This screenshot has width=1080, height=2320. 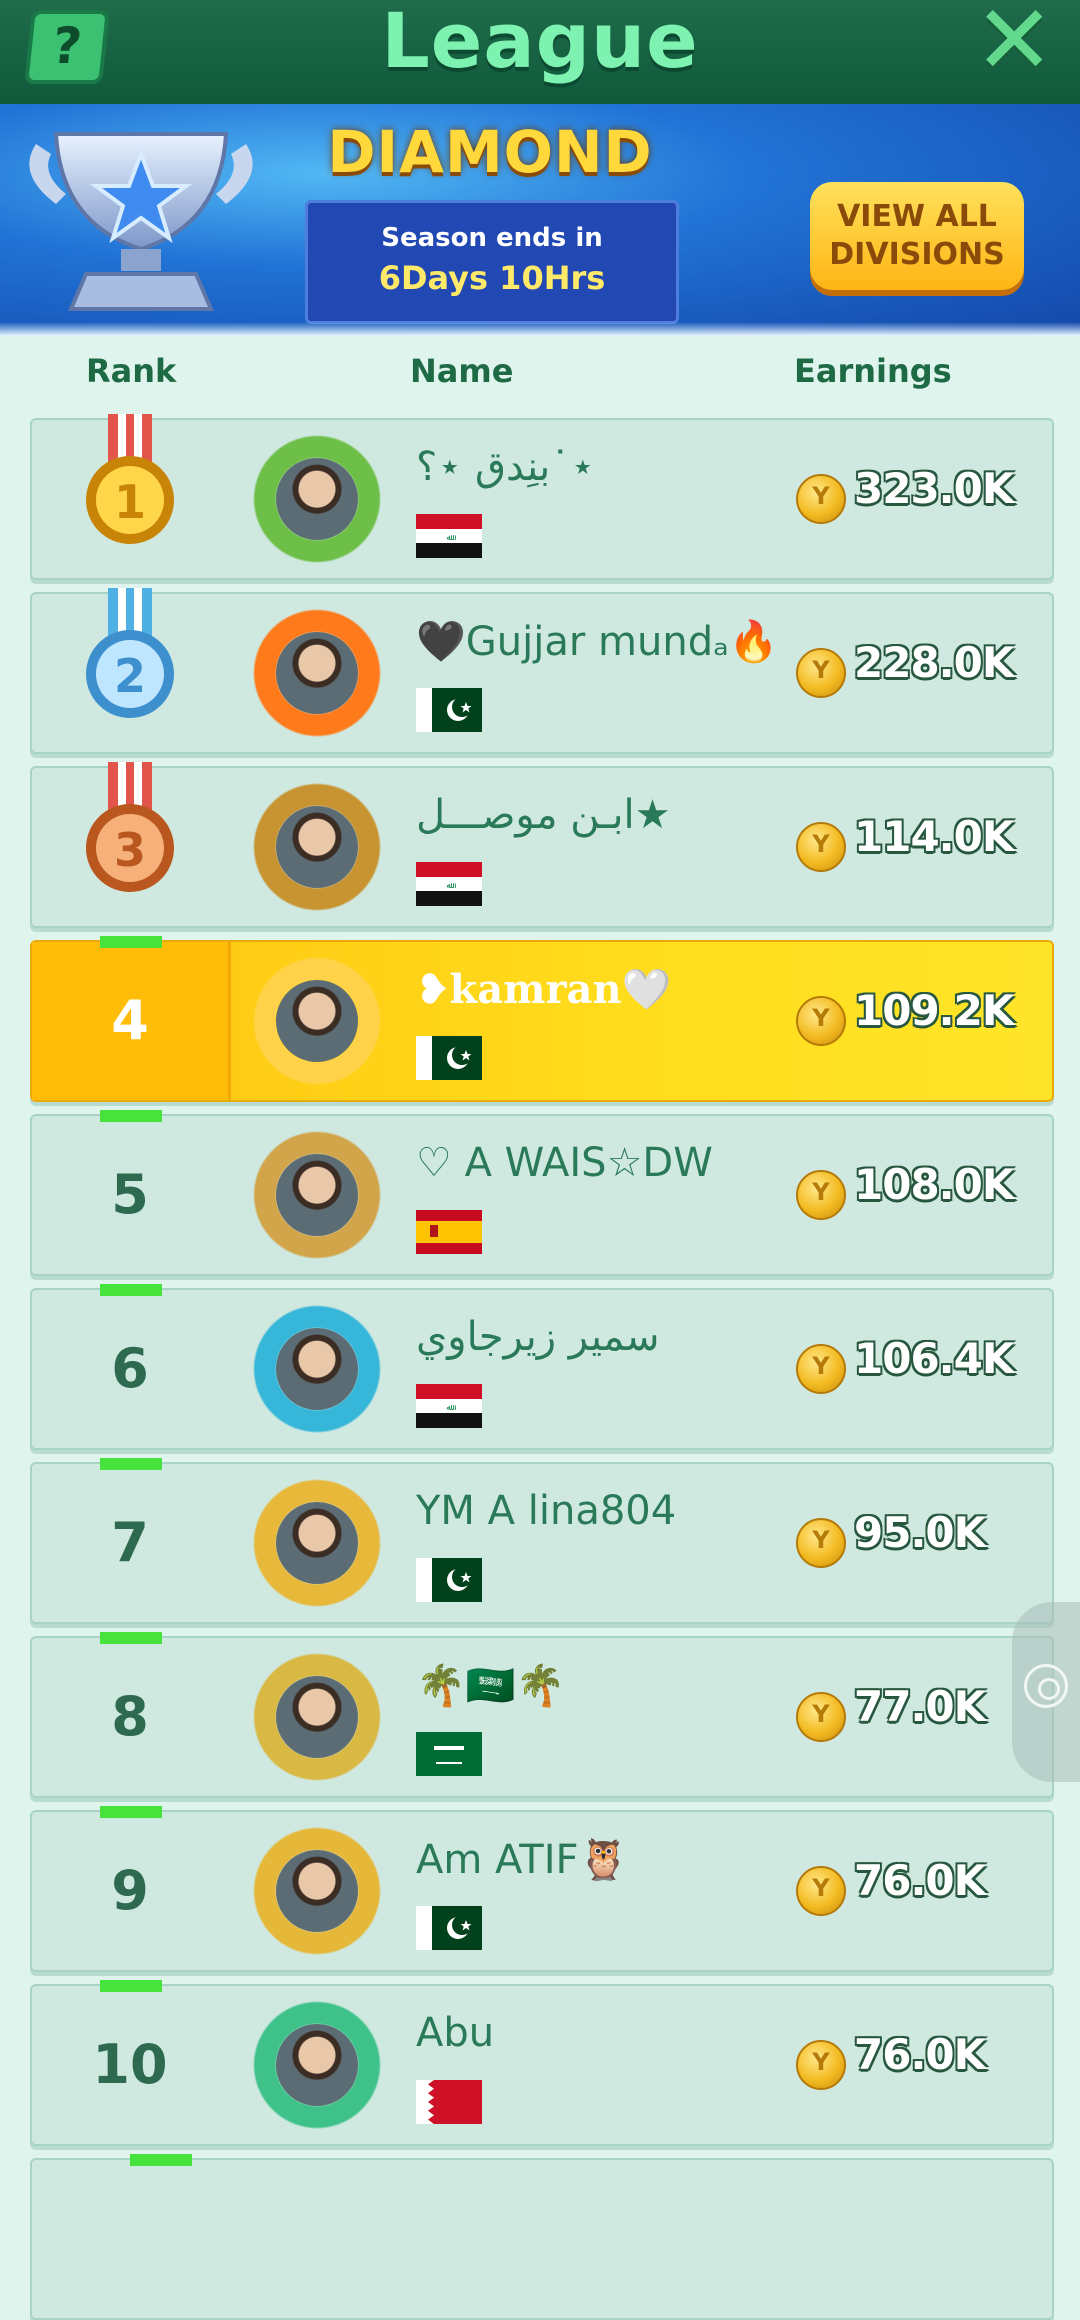 What do you see at coordinates (546, 1511) in the screenshot?
I see `player-name: YM A lina804` at bounding box center [546, 1511].